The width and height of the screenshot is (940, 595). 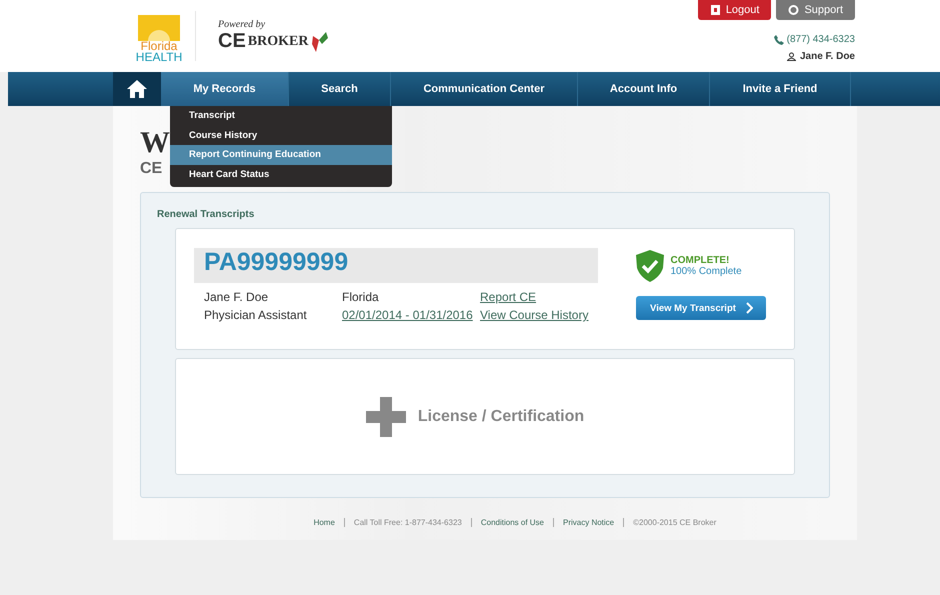 What do you see at coordinates (281, 116) in the screenshot?
I see `menu-item: Transcript` at bounding box center [281, 116].